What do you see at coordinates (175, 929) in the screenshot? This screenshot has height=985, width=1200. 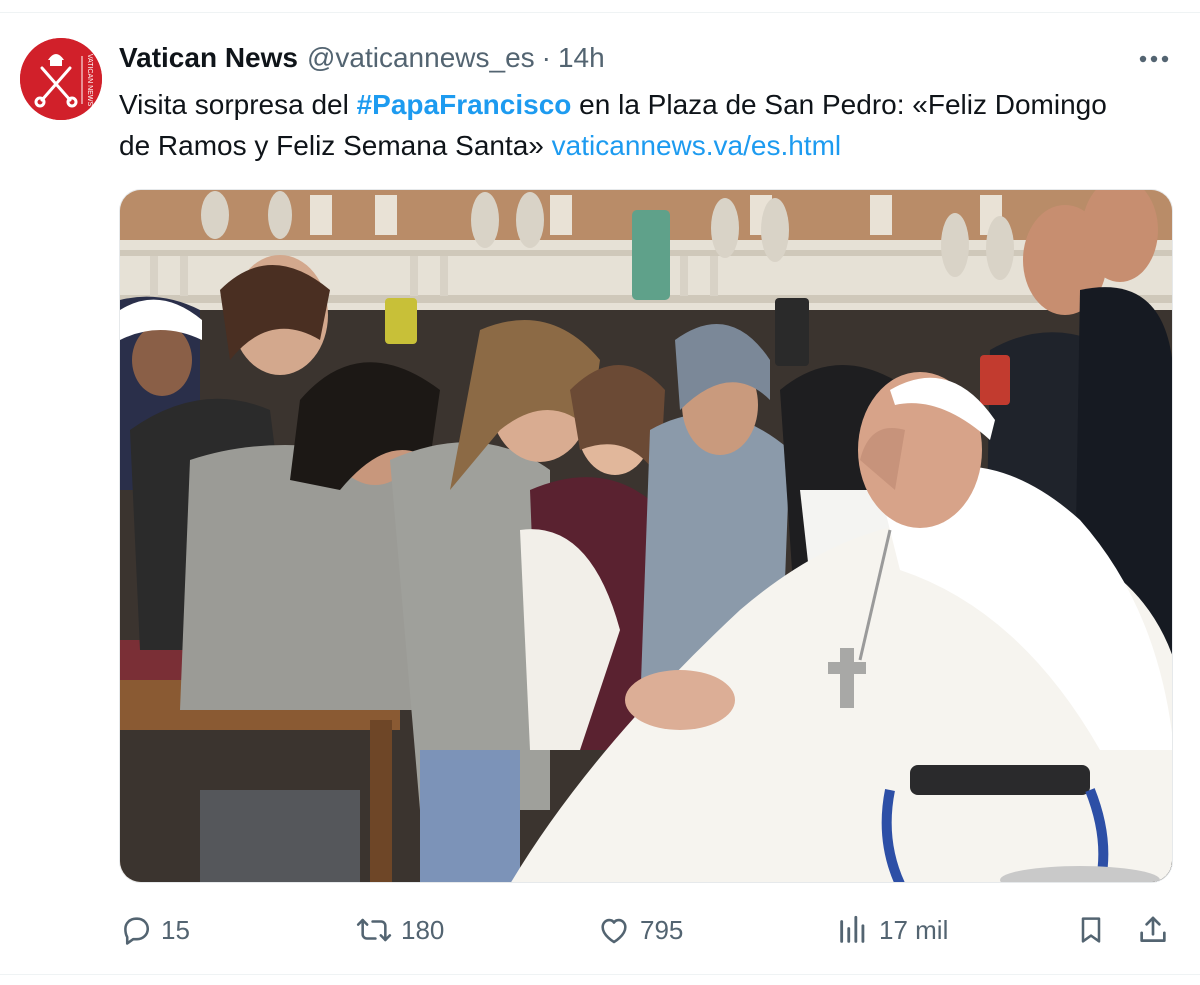 I see `reply-count: 15` at bounding box center [175, 929].